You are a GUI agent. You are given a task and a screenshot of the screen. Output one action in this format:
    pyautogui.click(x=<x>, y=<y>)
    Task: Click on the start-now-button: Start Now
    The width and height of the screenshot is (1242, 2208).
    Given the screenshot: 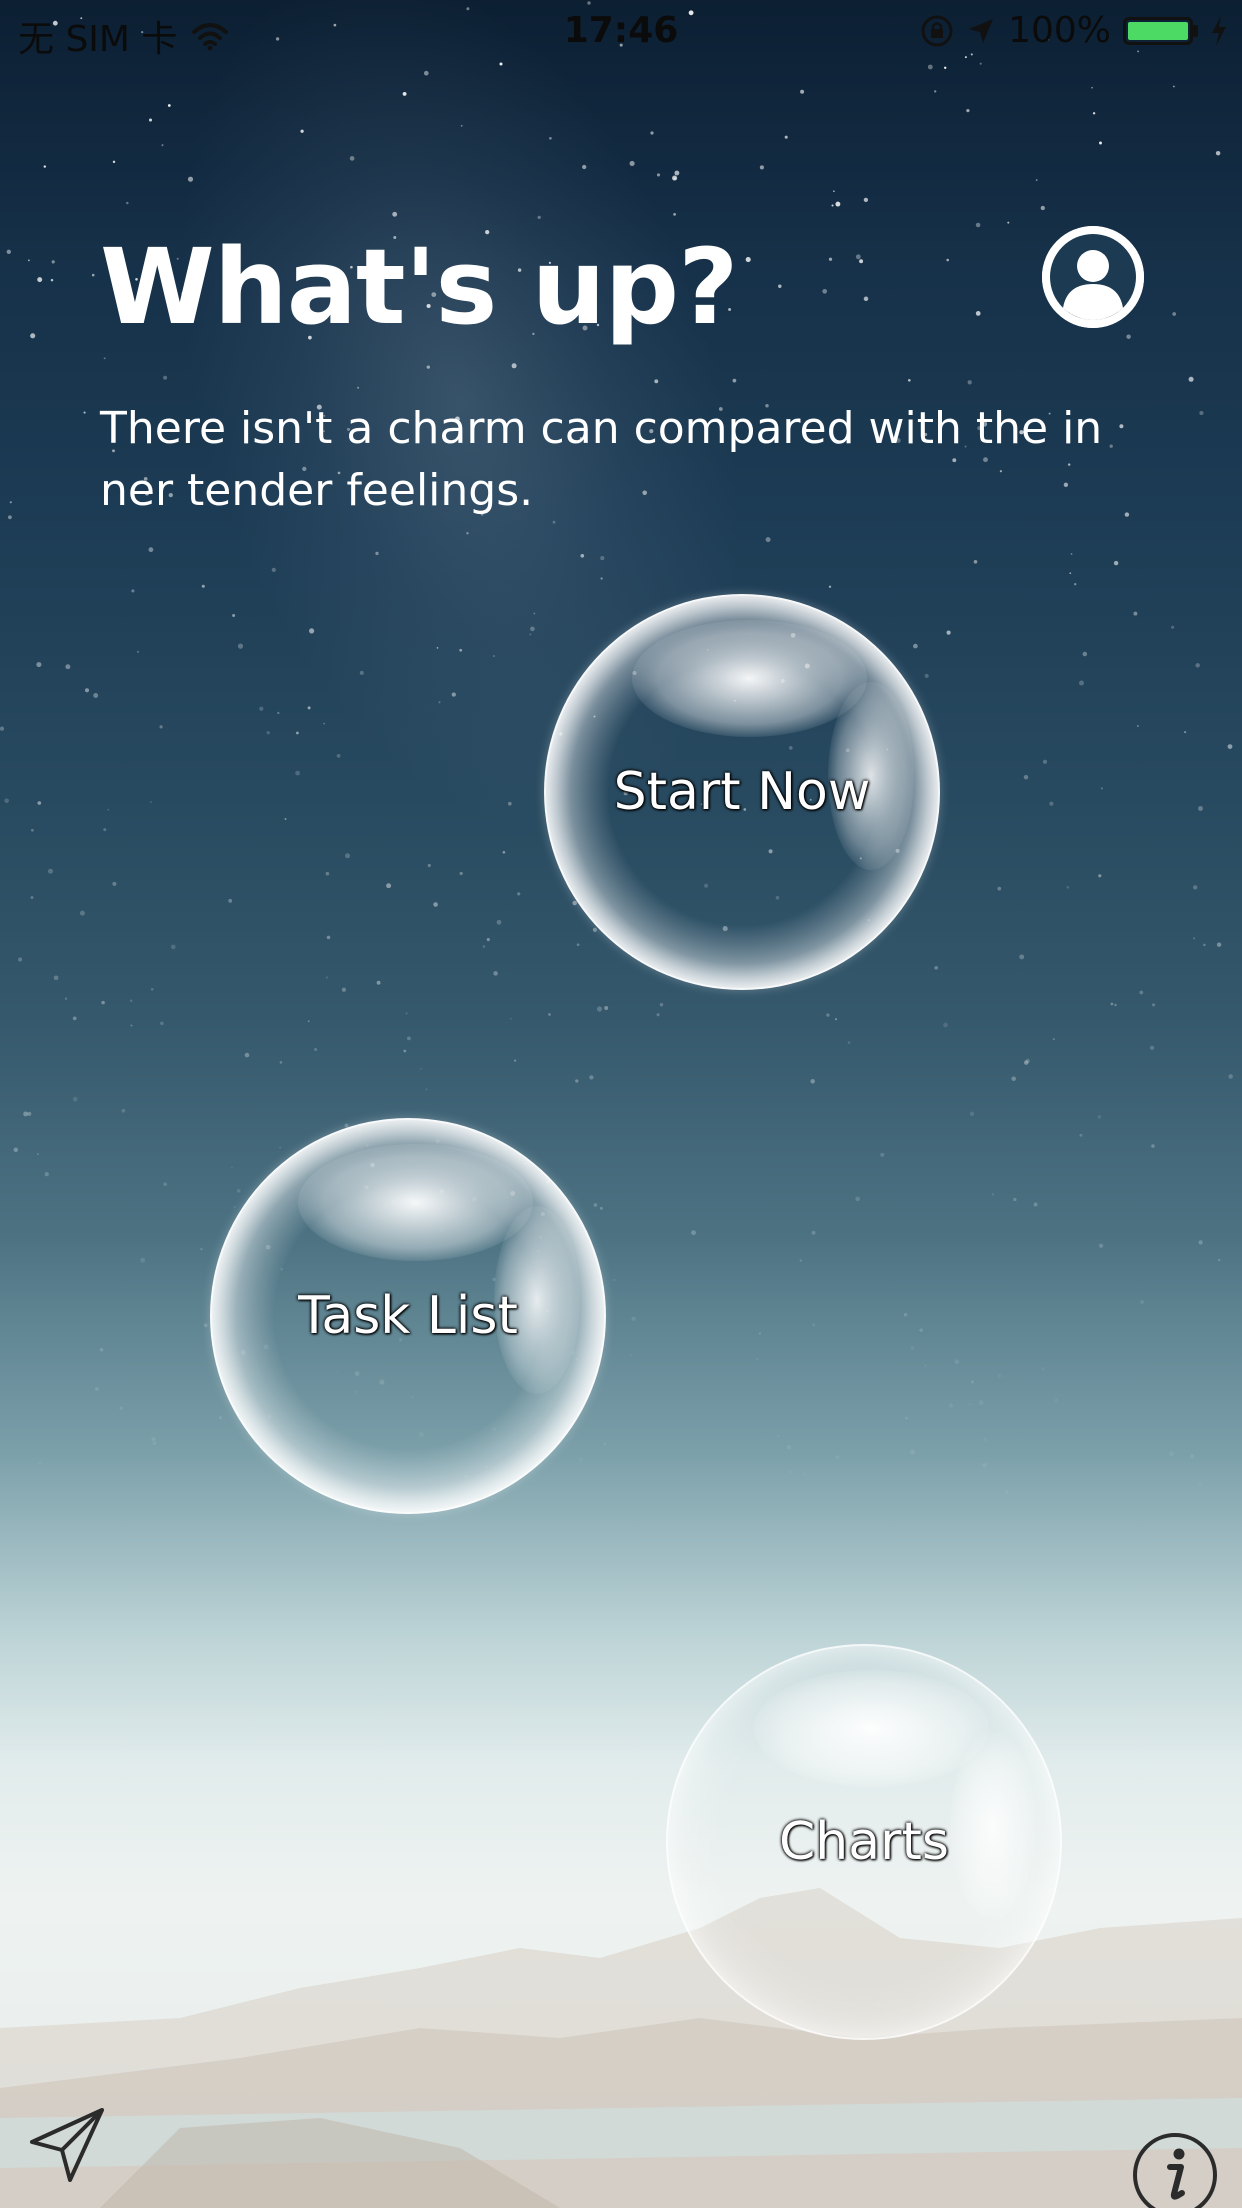 What is the action you would take?
    pyautogui.click(x=742, y=792)
    